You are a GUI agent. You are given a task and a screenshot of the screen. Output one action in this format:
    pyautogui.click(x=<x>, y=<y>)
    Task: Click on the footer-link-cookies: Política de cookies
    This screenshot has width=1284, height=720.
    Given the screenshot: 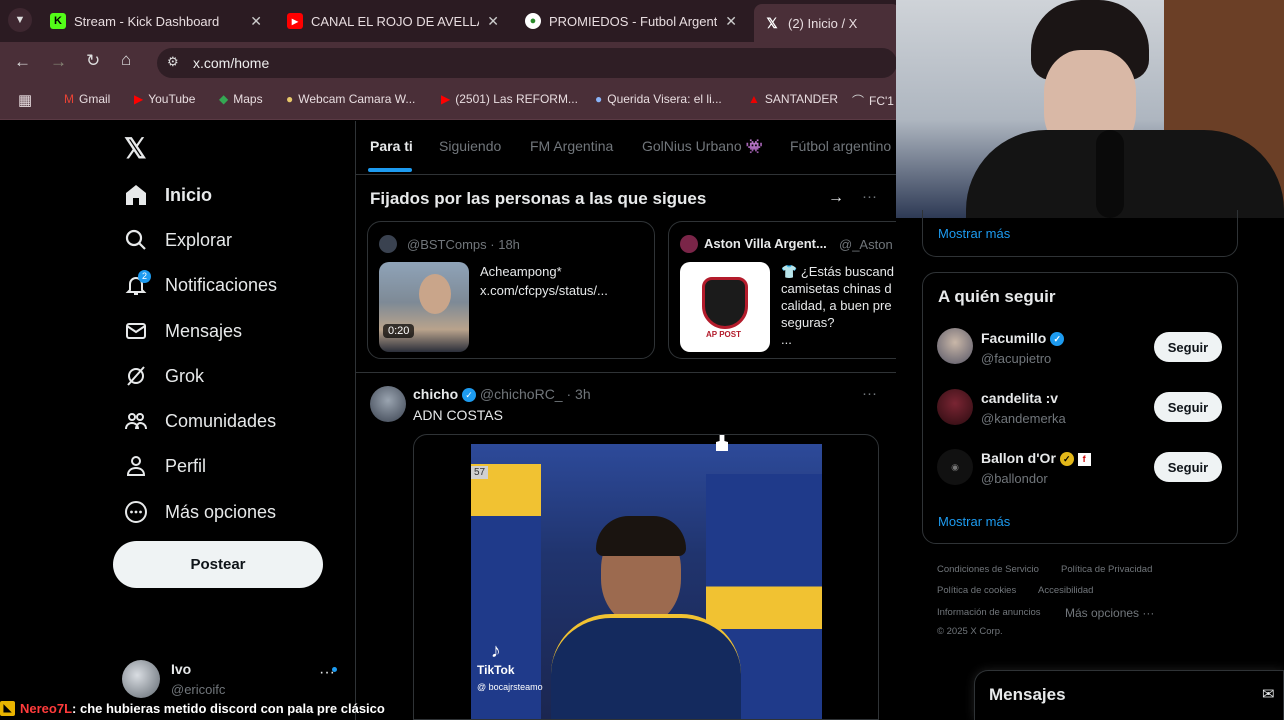 What is the action you would take?
    pyautogui.click(x=976, y=590)
    